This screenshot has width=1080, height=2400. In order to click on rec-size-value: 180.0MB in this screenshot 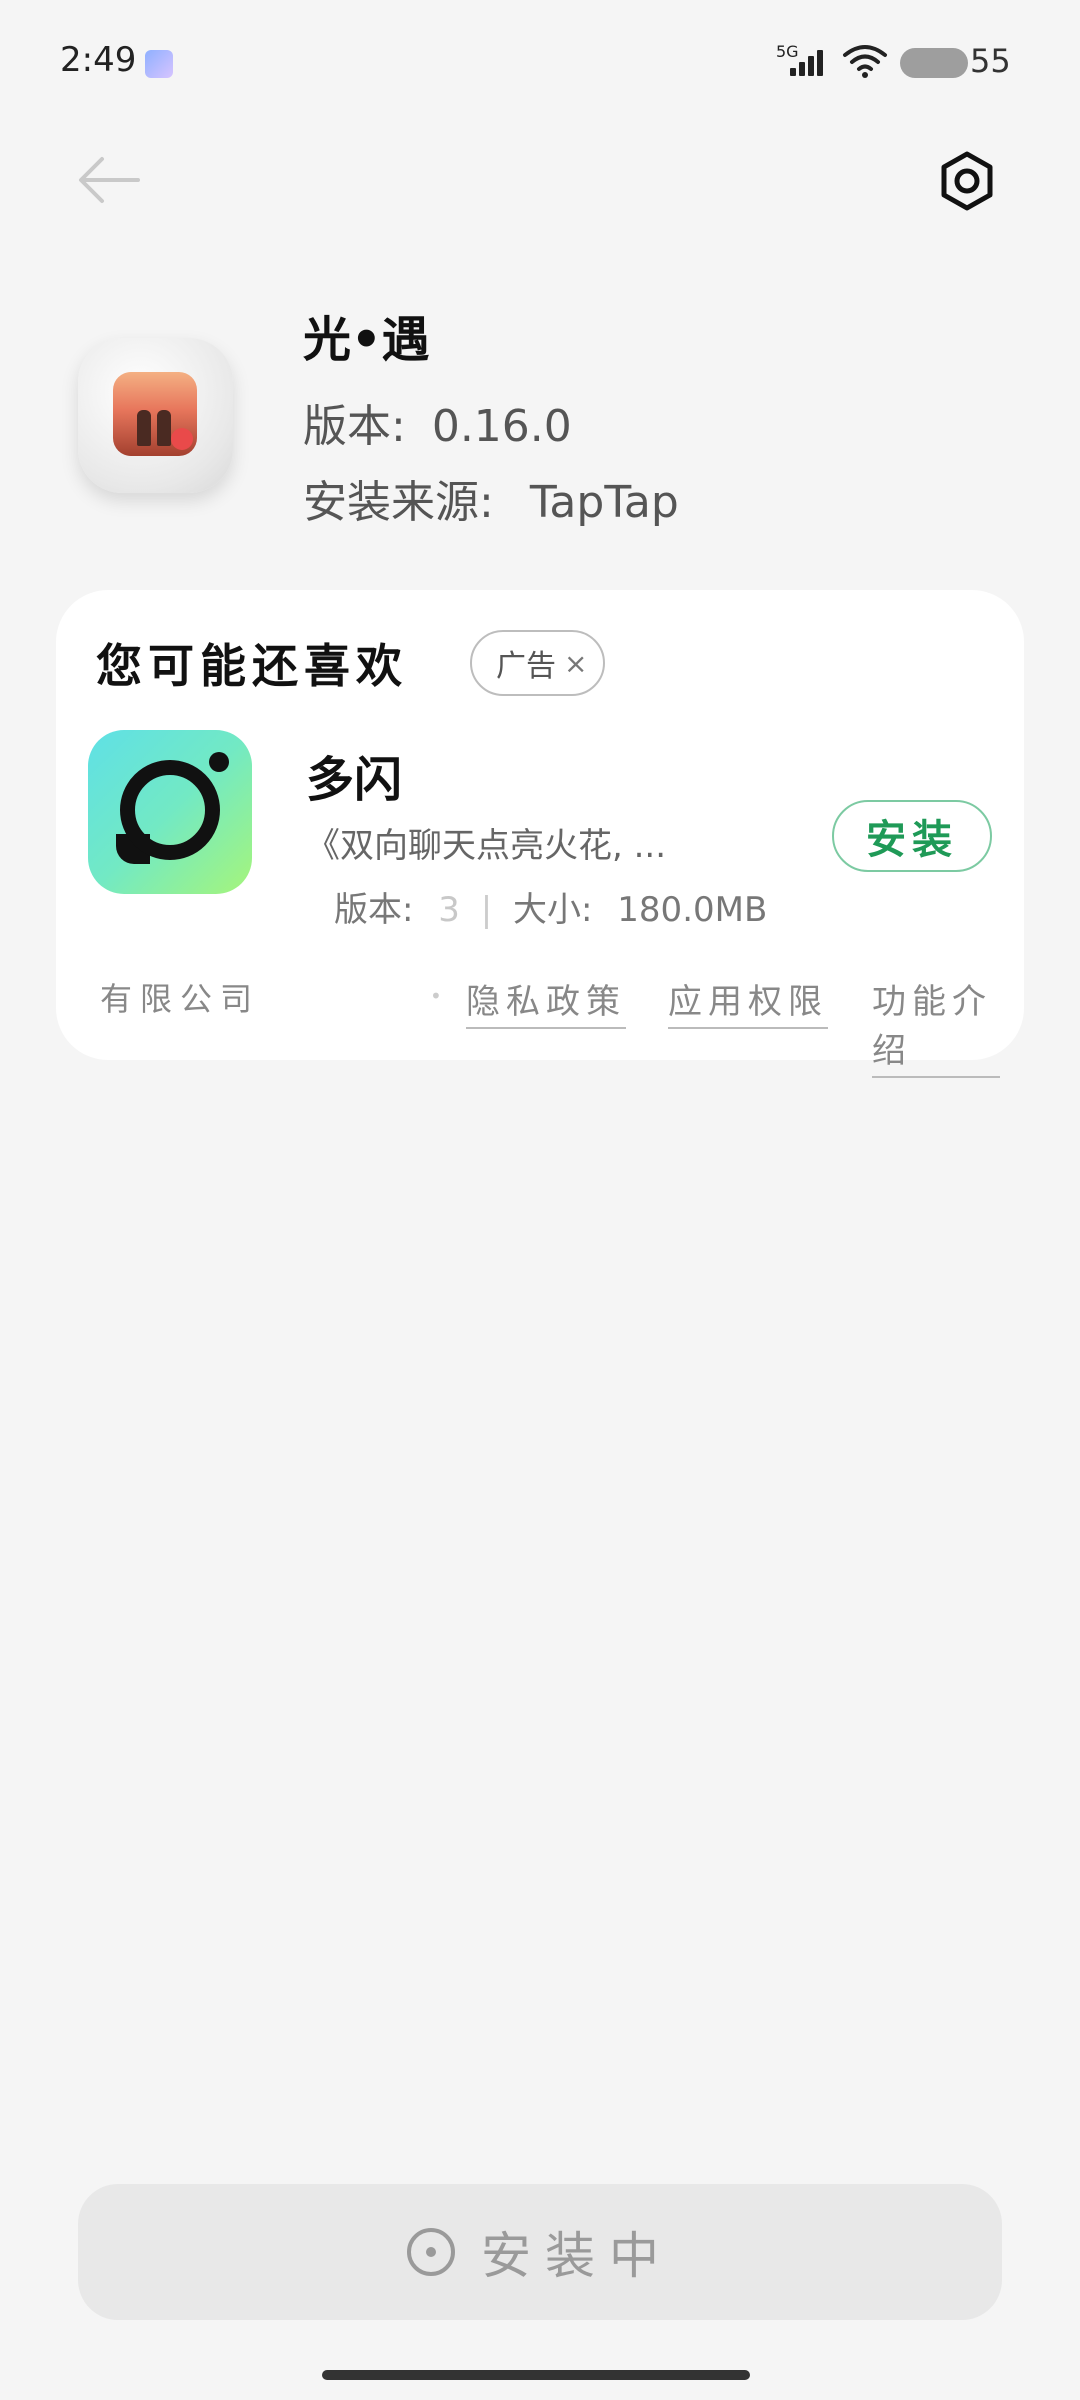, I will do `click(692, 910)`.